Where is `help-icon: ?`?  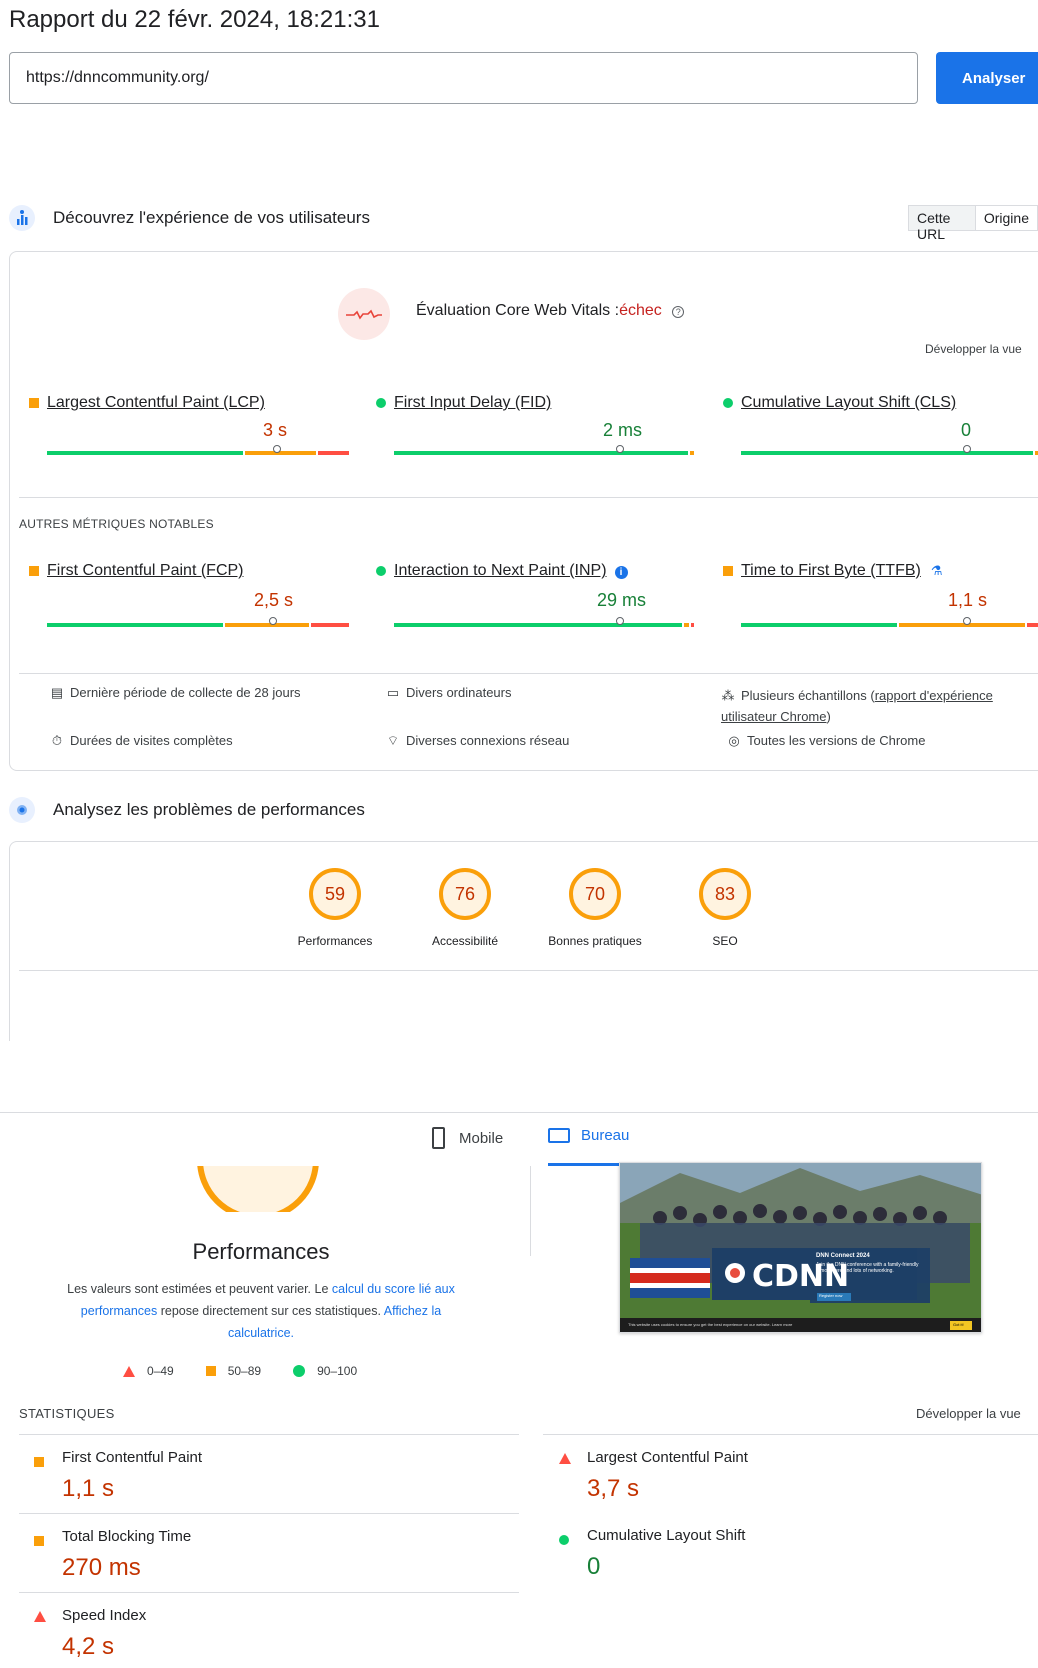
help-icon: ? is located at coordinates (678, 312).